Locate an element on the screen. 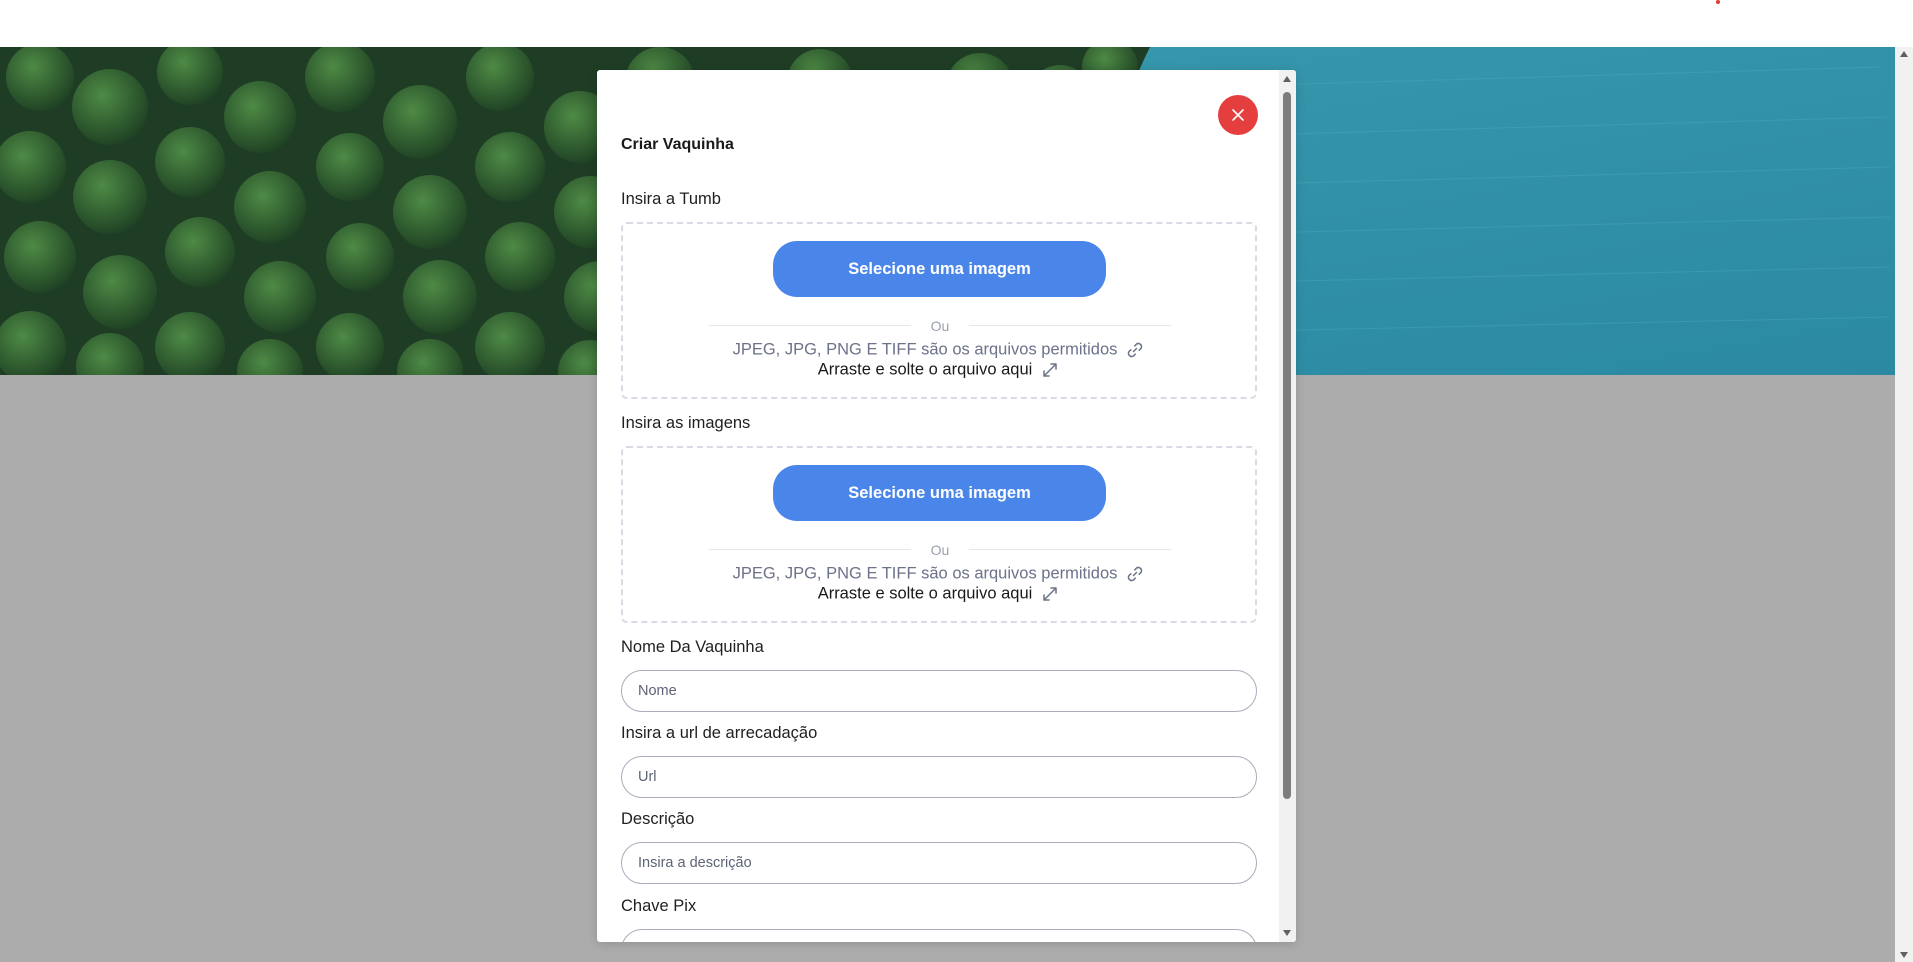 This screenshot has height=962, width=1913. thumb-label: Insira a Tumb is located at coordinates (671, 199).